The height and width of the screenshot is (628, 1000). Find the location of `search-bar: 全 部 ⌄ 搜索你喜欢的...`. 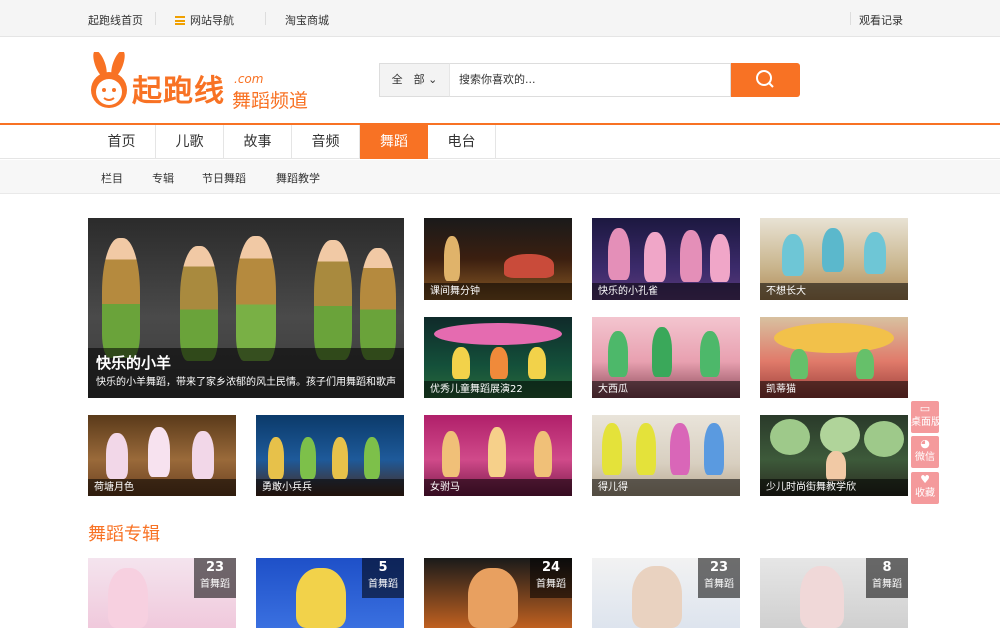

search-bar: 全 部 ⌄ 搜索你喜欢的... is located at coordinates (589, 80).